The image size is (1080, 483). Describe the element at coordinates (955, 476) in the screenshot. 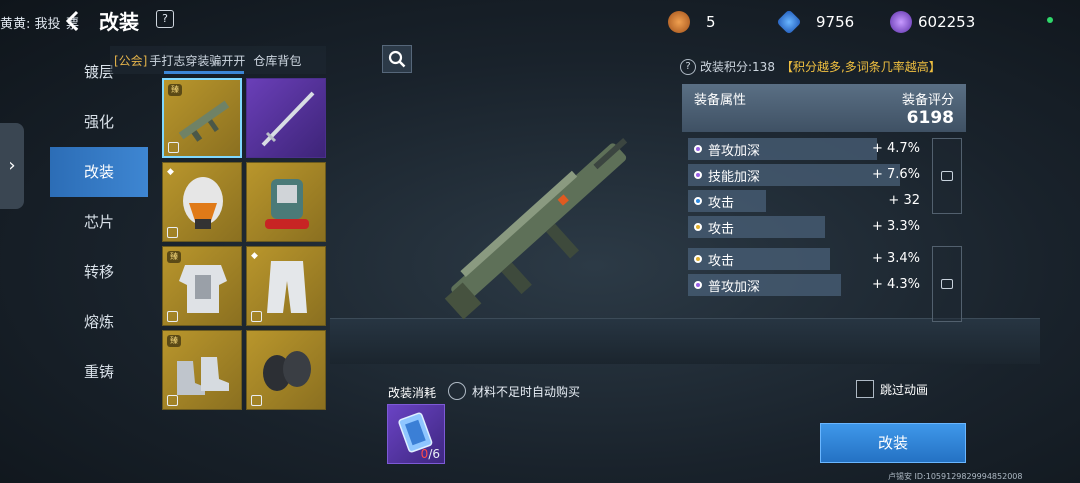

I see `player-uid: 卢锡安 ID:1059129829994852008` at that location.